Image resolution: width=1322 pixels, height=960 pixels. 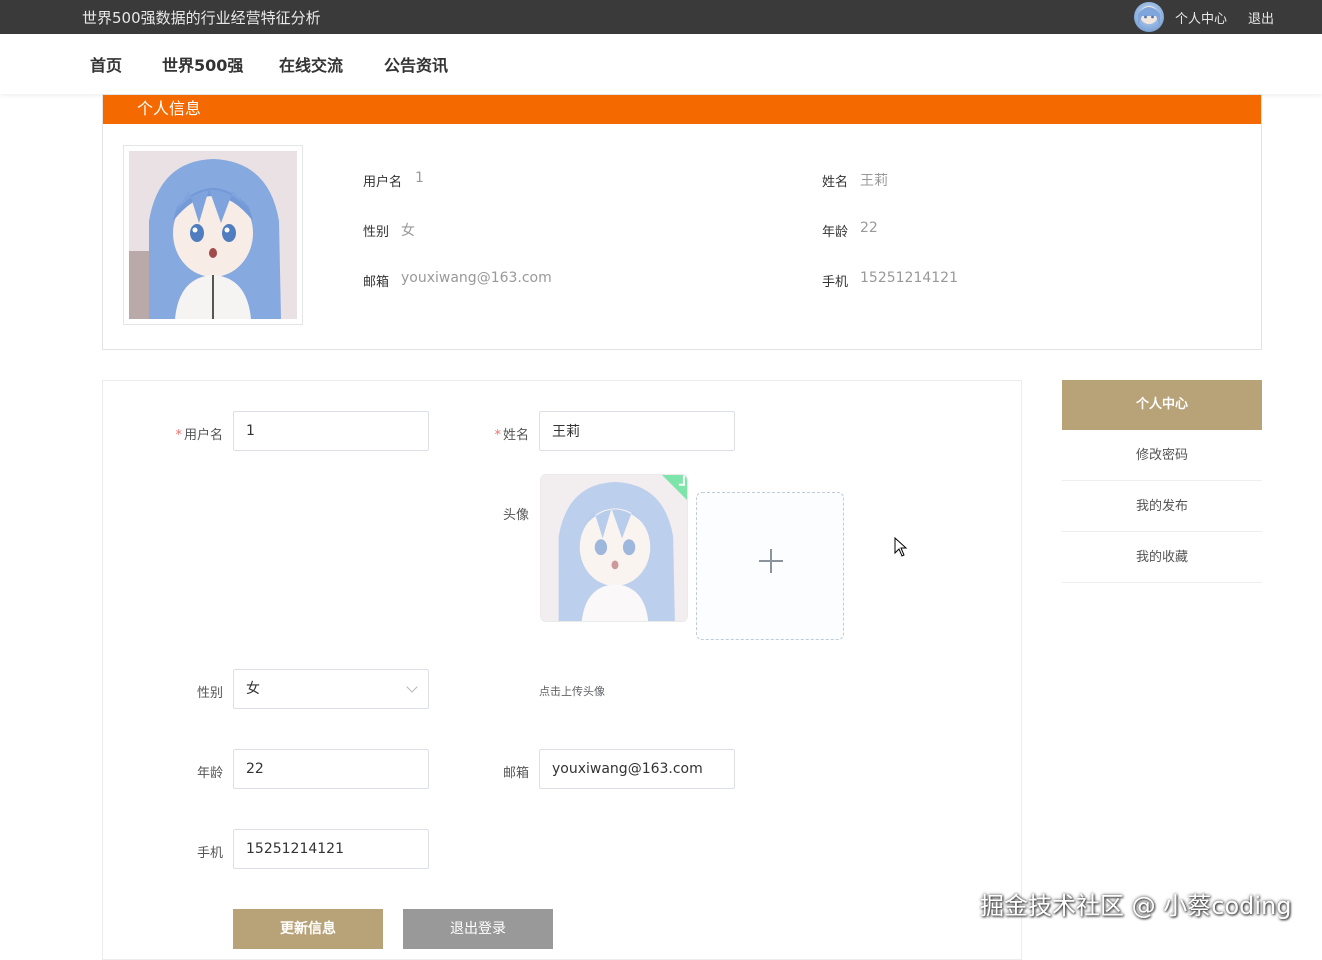 I want to click on side-item-personal-center: 个人中心, so click(x=1162, y=405).